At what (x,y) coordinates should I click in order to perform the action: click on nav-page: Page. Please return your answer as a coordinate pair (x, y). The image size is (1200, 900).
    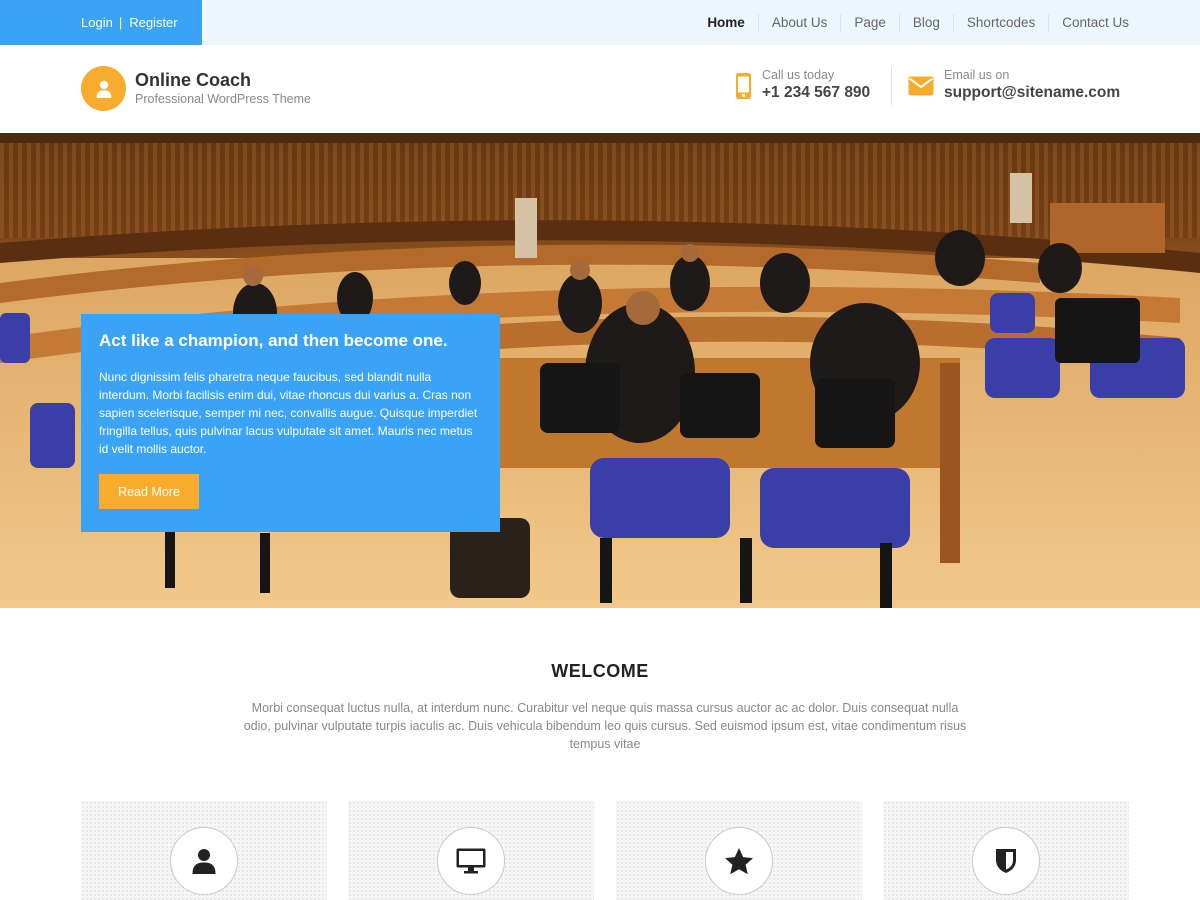
    Looking at the image, I should click on (869, 22).